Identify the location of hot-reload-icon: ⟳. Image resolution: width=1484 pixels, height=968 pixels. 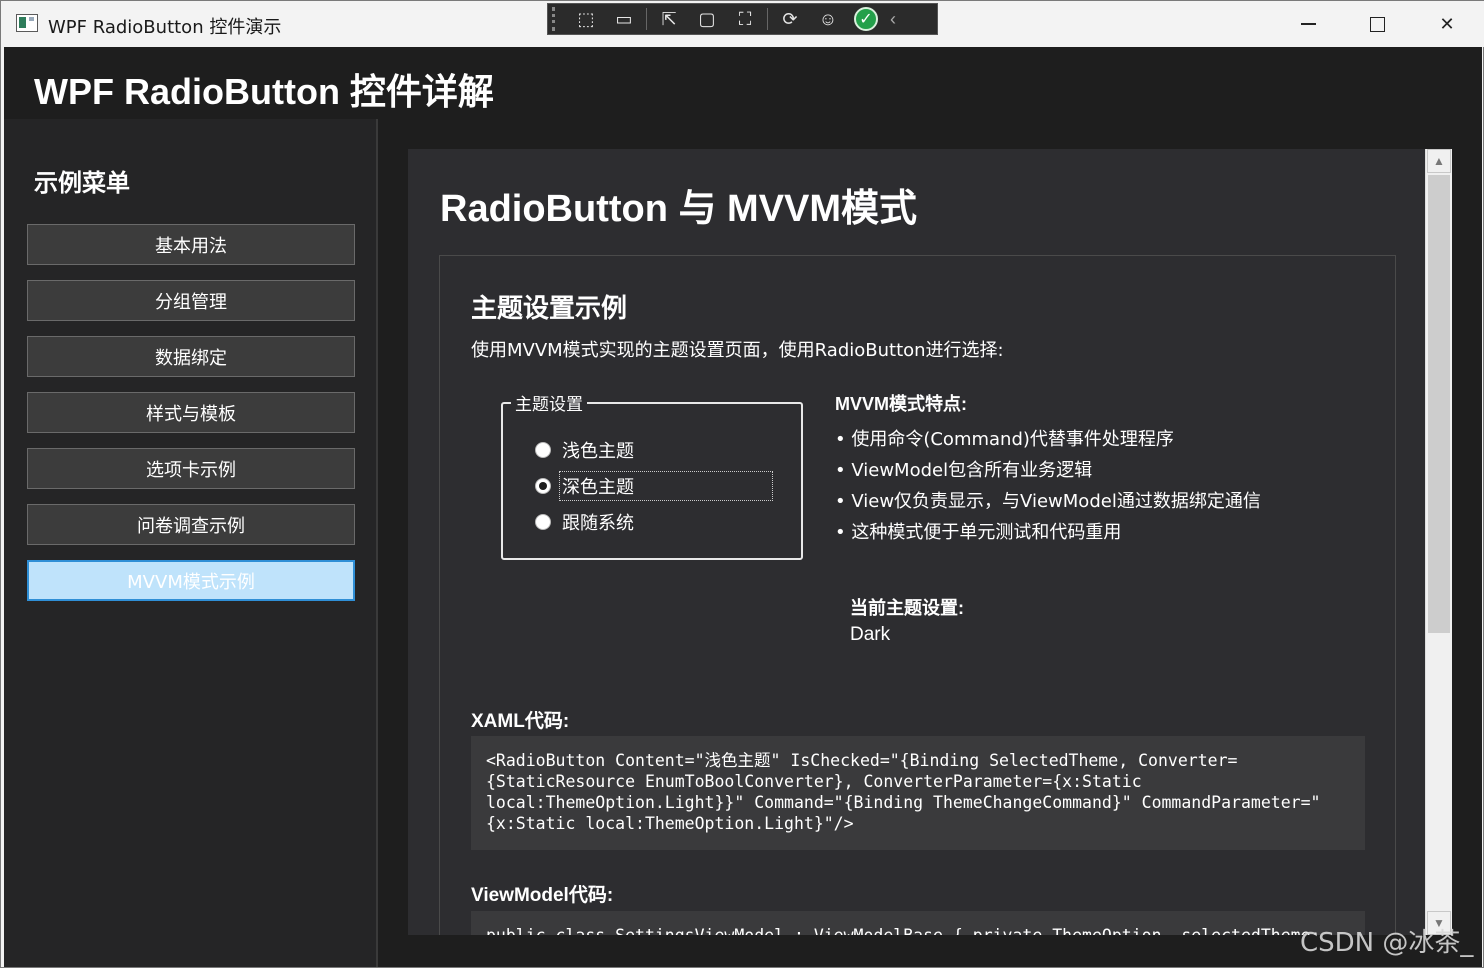
(790, 19).